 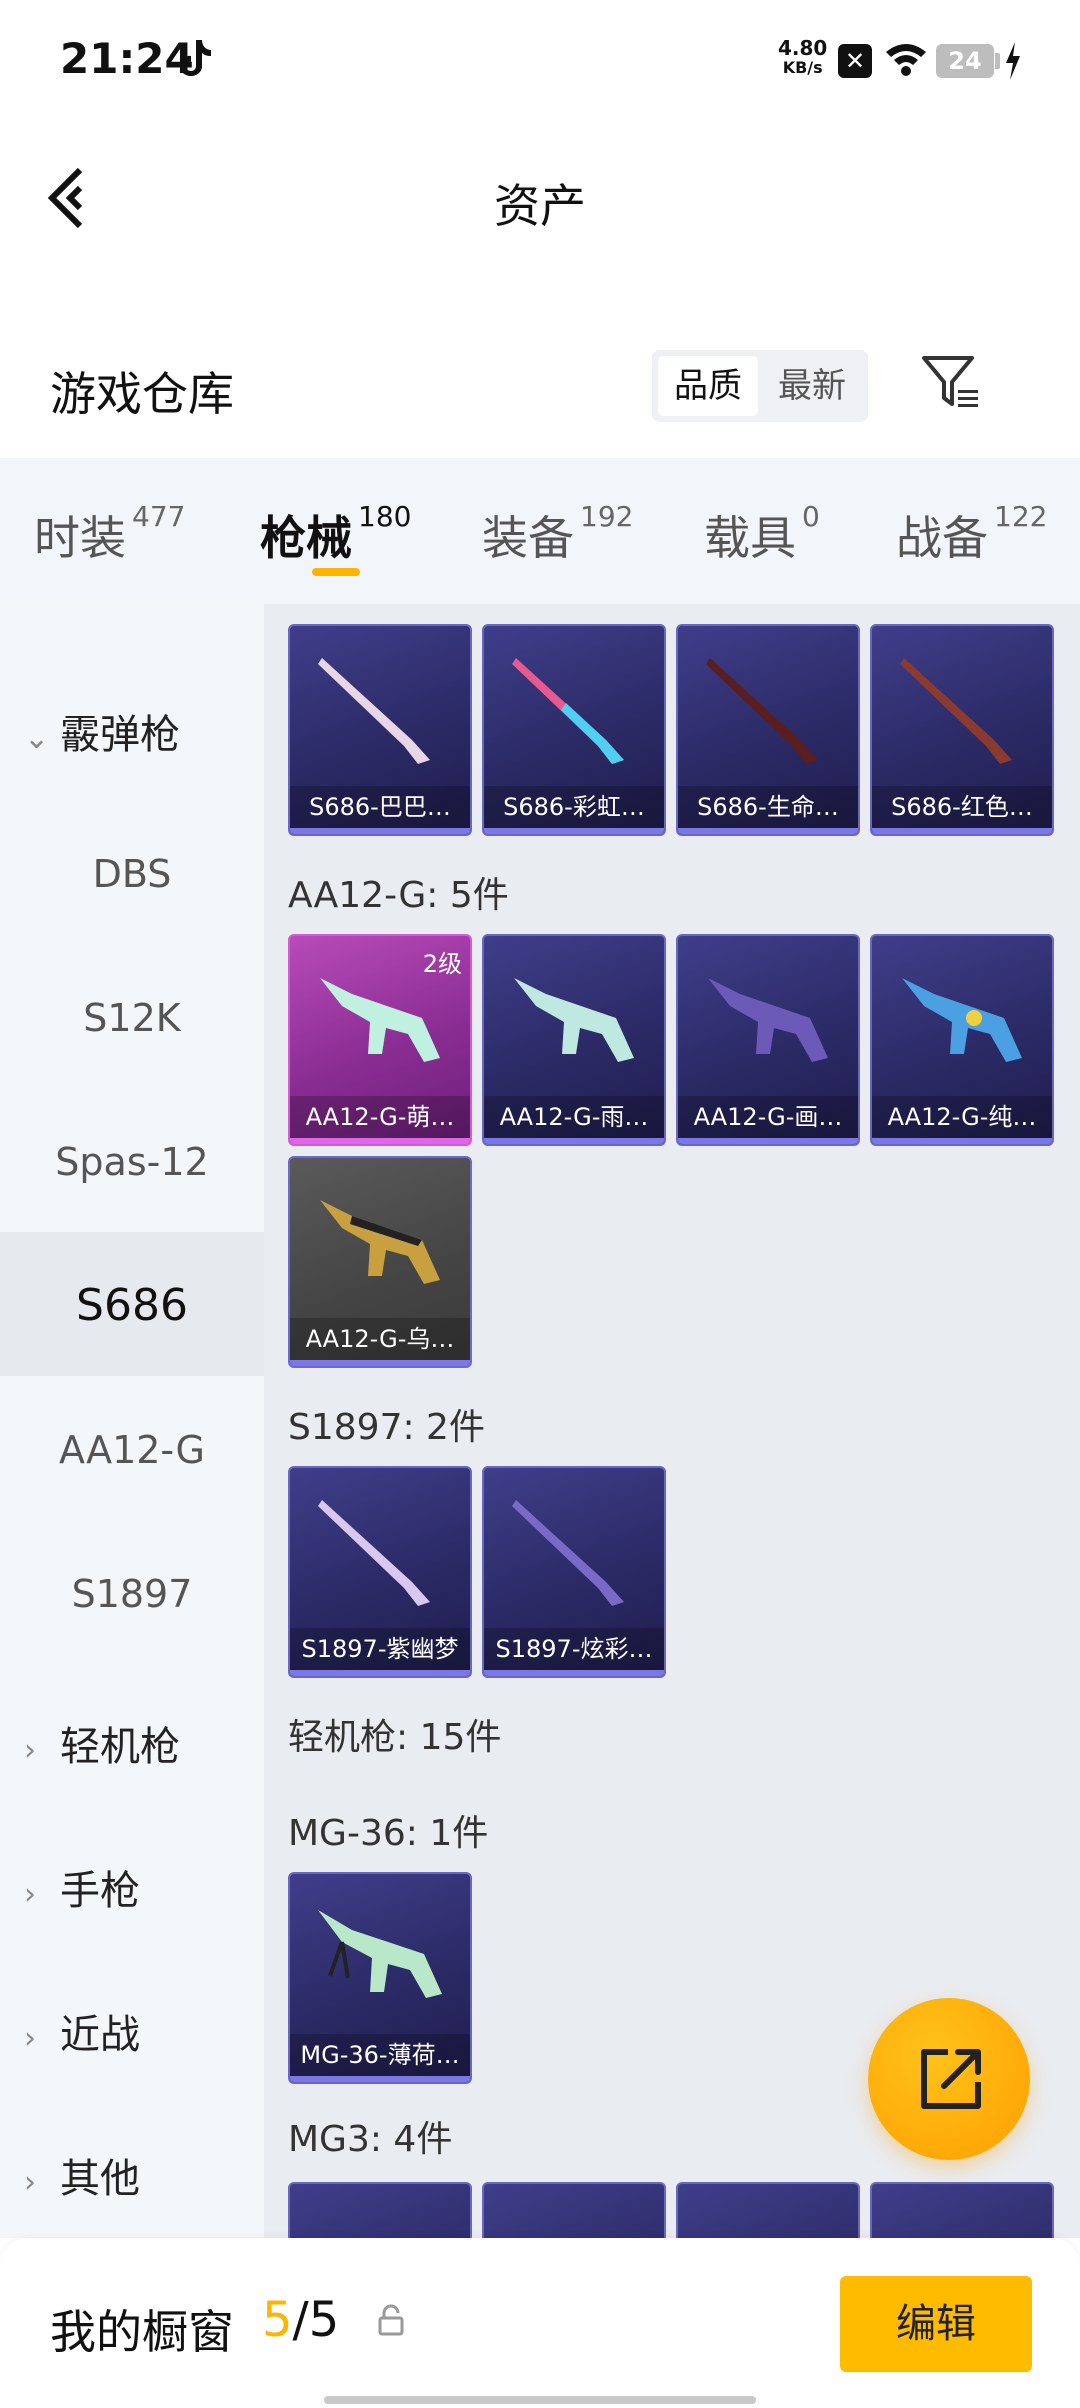 I want to click on tab-supplies: 战备 122, so click(x=972, y=534).